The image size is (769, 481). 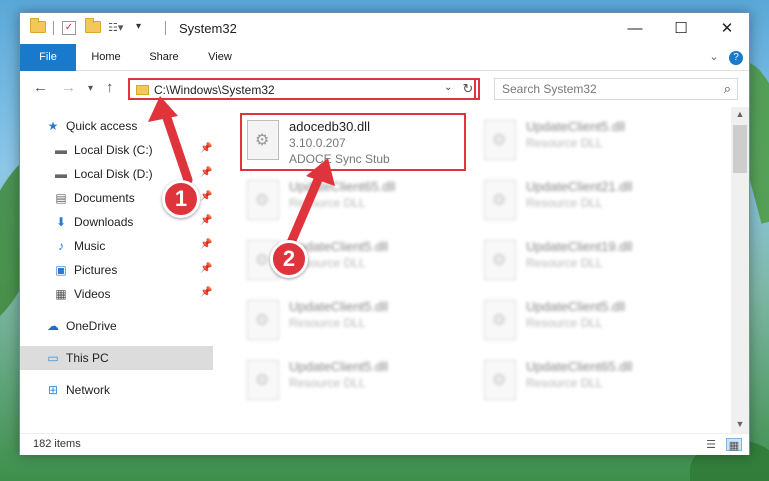 I want to click on back-arrow-icon: ←, so click(x=40, y=87).